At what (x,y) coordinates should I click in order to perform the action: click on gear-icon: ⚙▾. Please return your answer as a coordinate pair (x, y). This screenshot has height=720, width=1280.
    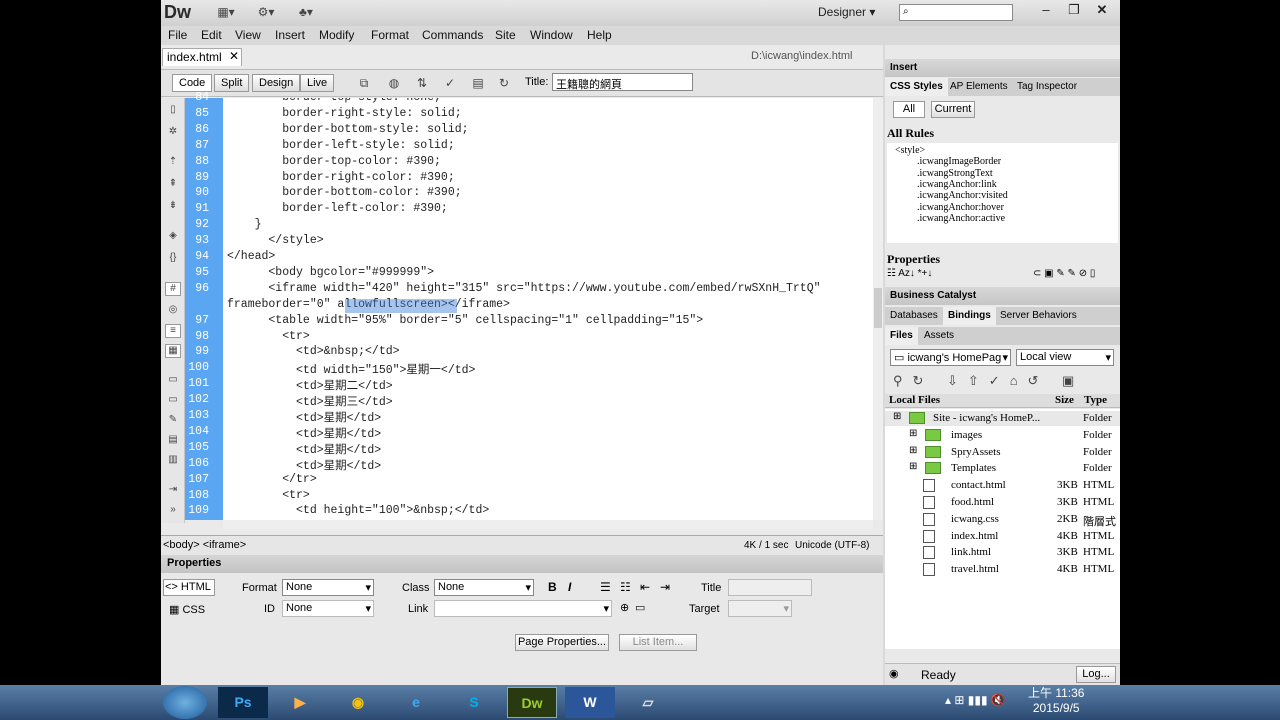
    Looking at the image, I should click on (266, 13).